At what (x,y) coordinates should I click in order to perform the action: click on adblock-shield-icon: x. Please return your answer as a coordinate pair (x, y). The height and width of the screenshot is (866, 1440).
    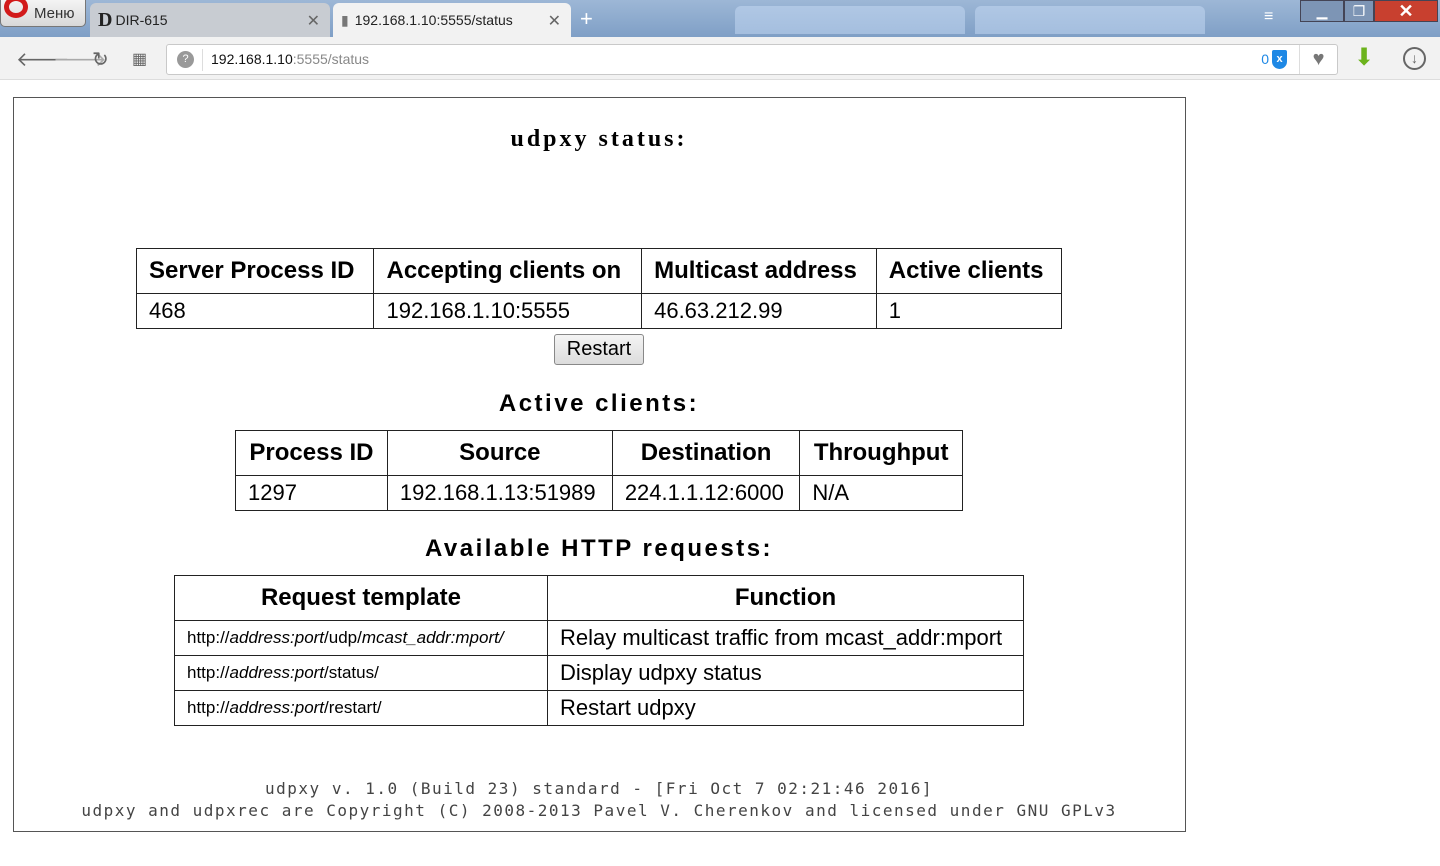
    Looking at the image, I should click on (1279, 59).